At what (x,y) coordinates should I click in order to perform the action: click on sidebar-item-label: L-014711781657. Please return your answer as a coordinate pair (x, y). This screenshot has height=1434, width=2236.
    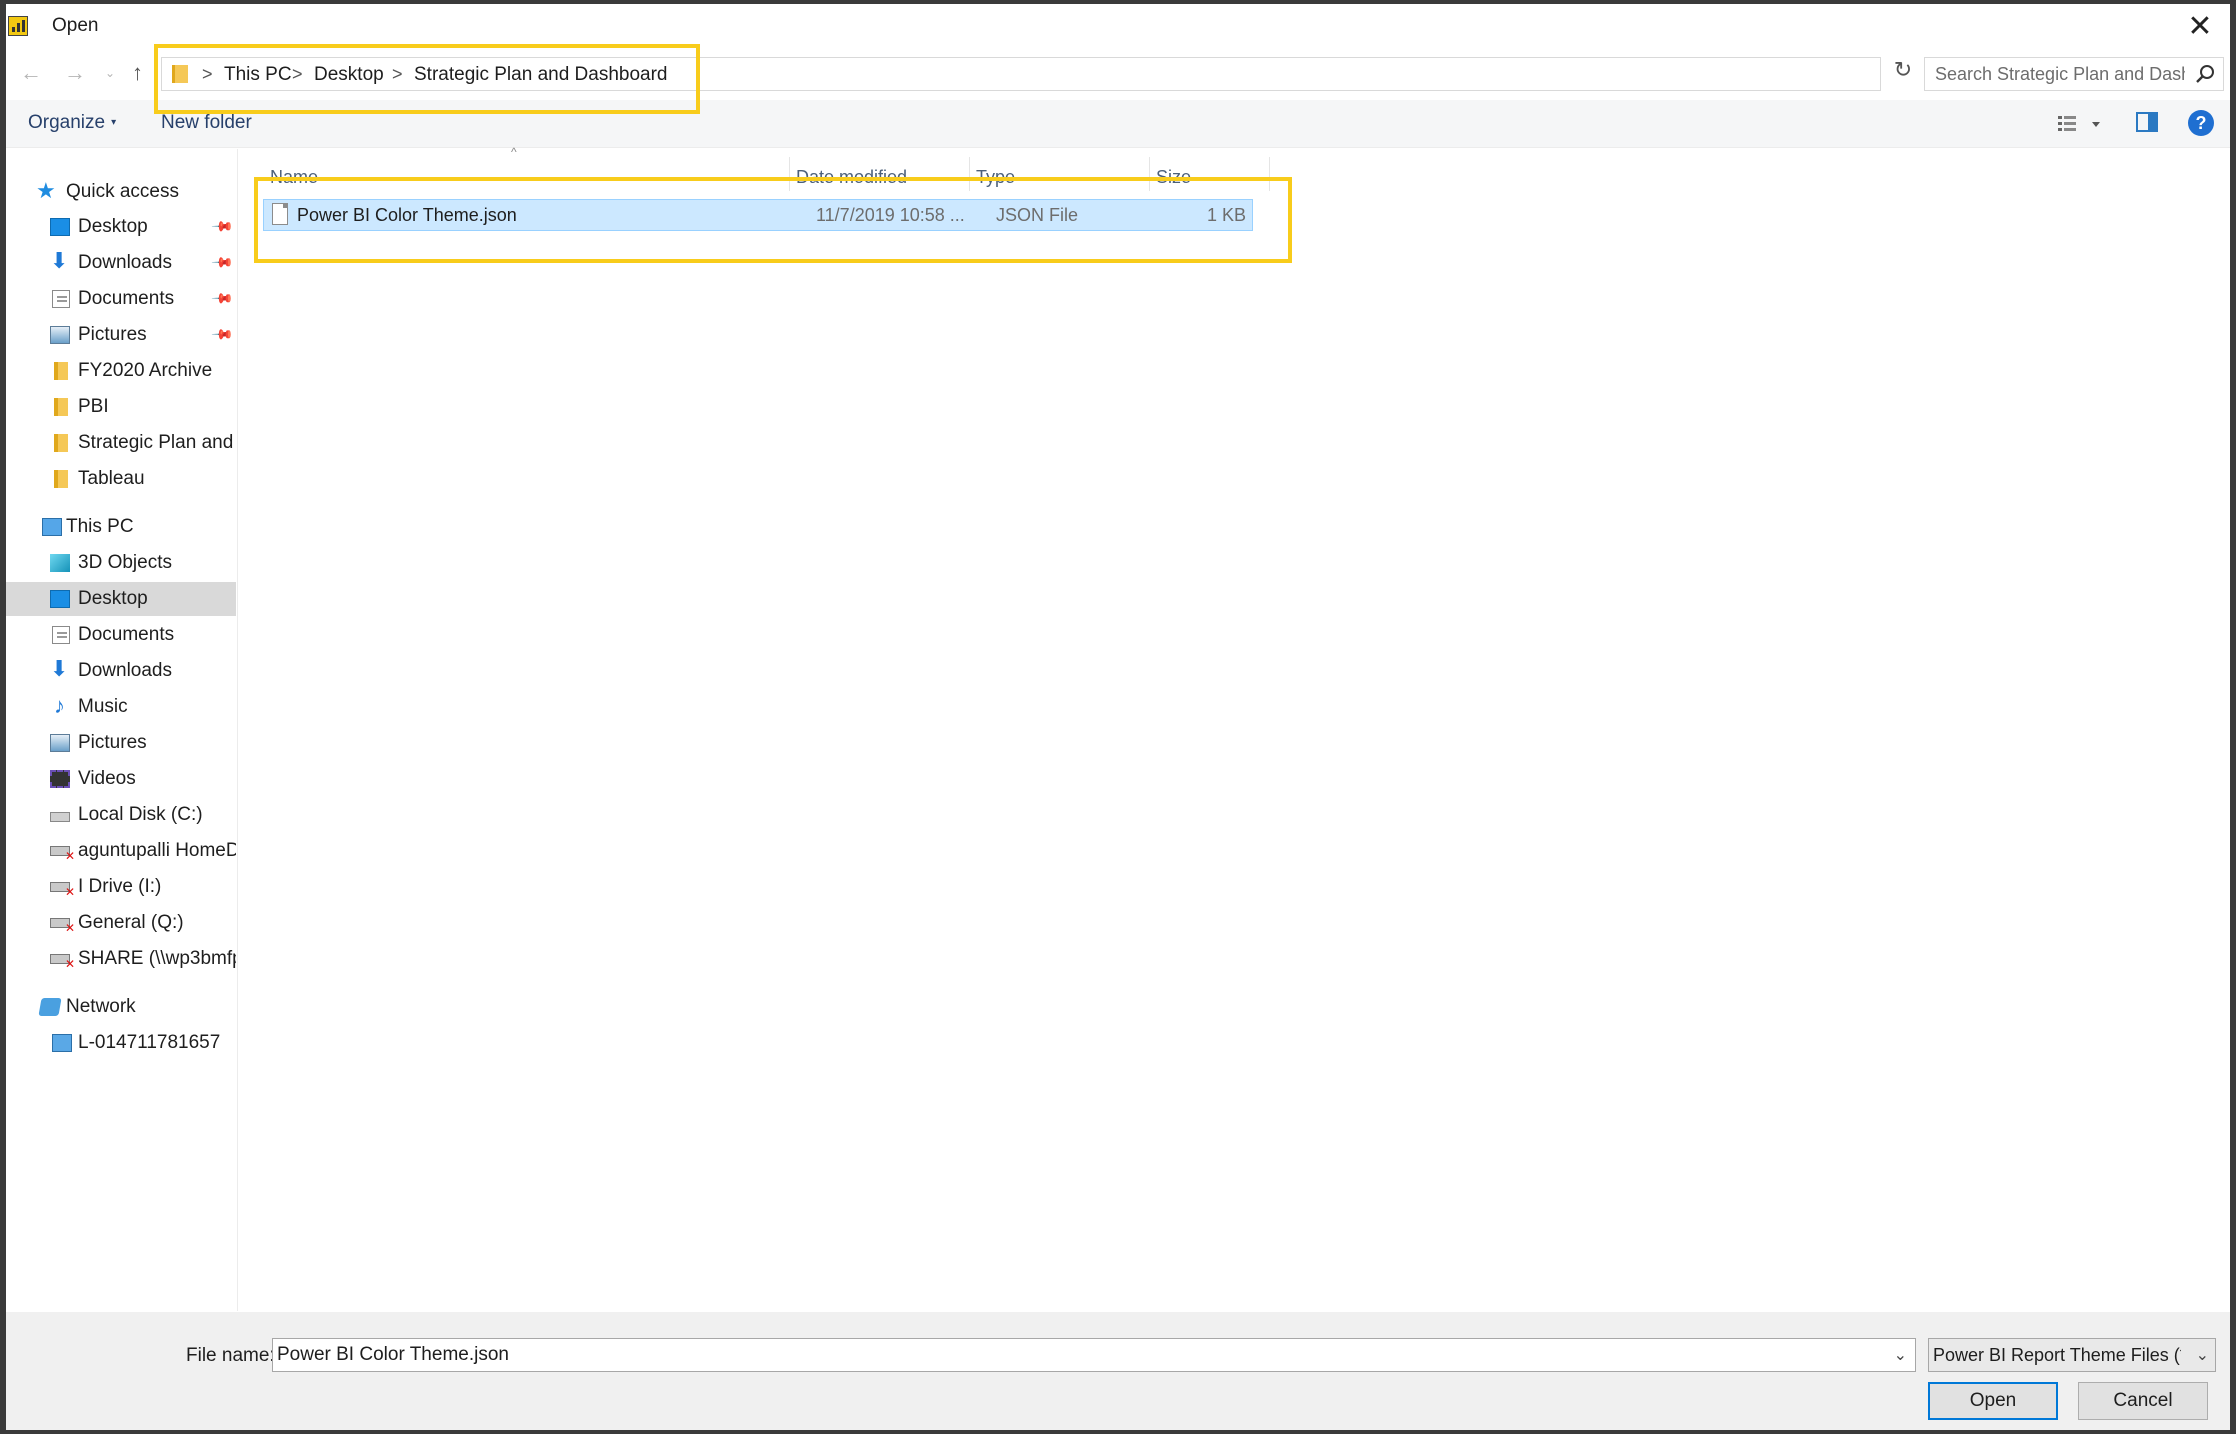
    Looking at the image, I should click on (149, 1042).